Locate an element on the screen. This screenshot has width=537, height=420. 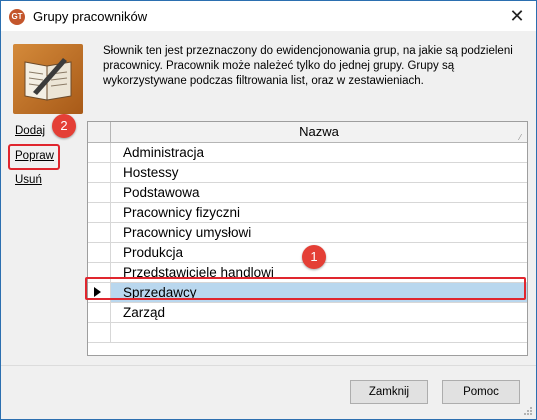
table-row-empty is located at coordinates (307, 333).